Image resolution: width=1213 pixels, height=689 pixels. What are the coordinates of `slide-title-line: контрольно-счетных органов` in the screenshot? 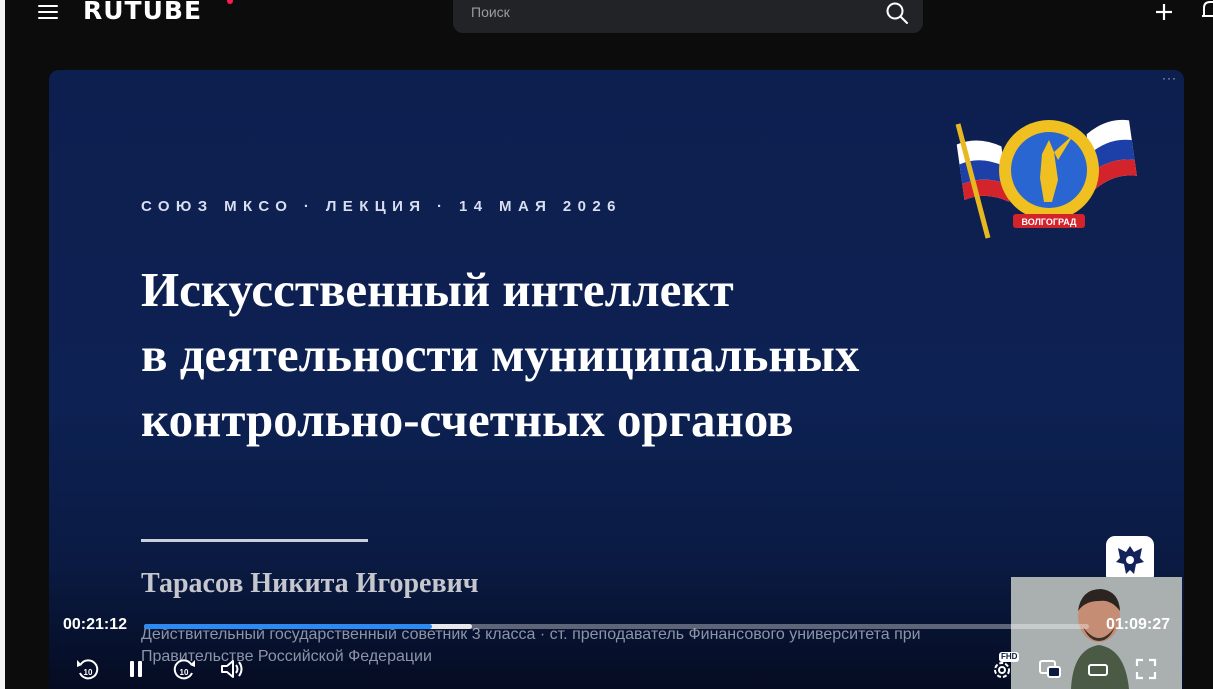 It's located at (467, 419).